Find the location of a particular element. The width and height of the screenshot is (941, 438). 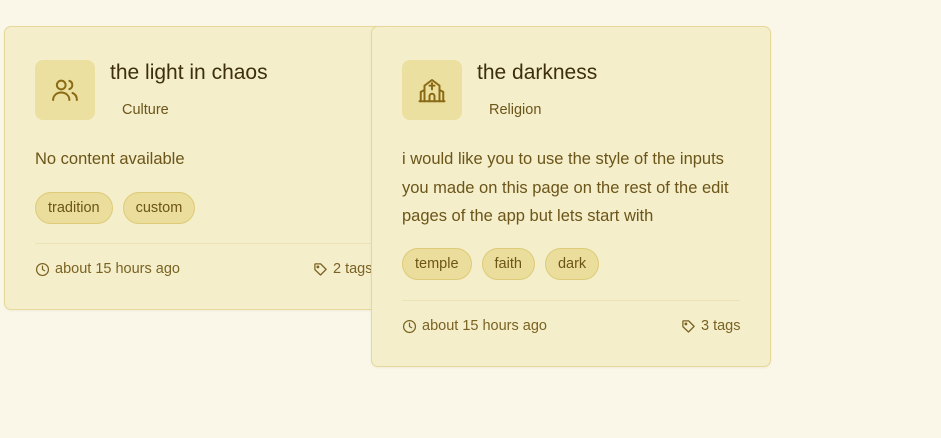

tag-chip: faith is located at coordinates (508, 264).